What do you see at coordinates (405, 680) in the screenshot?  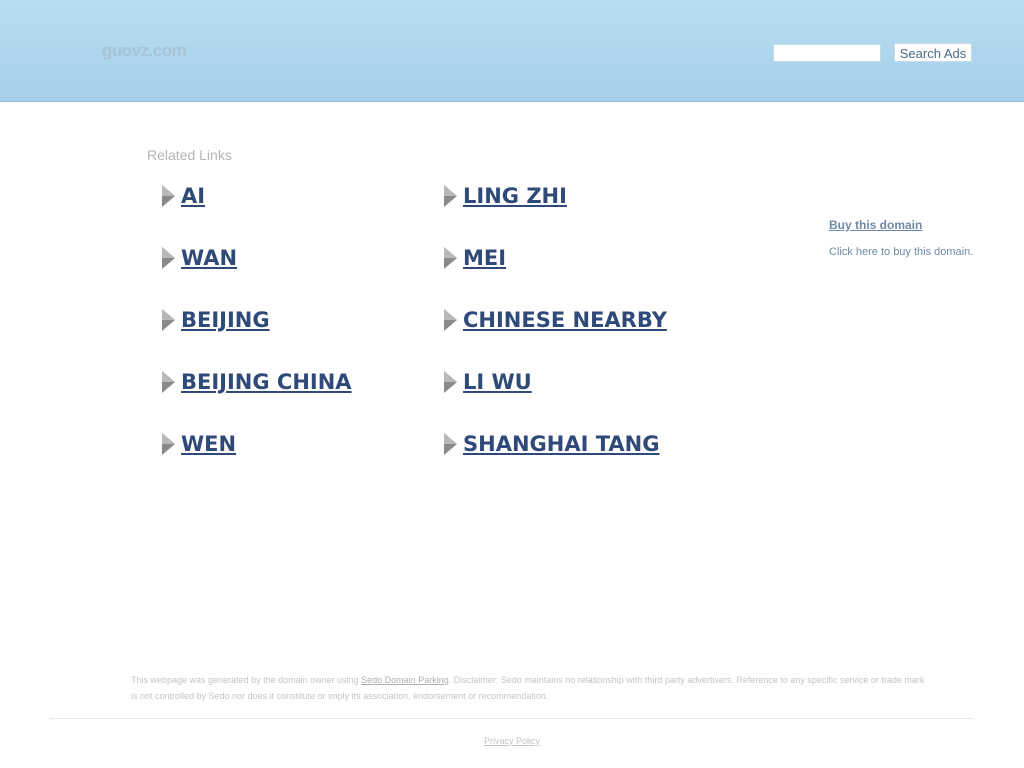 I see `sedo-parking-link: Sedo Domain Parking` at bounding box center [405, 680].